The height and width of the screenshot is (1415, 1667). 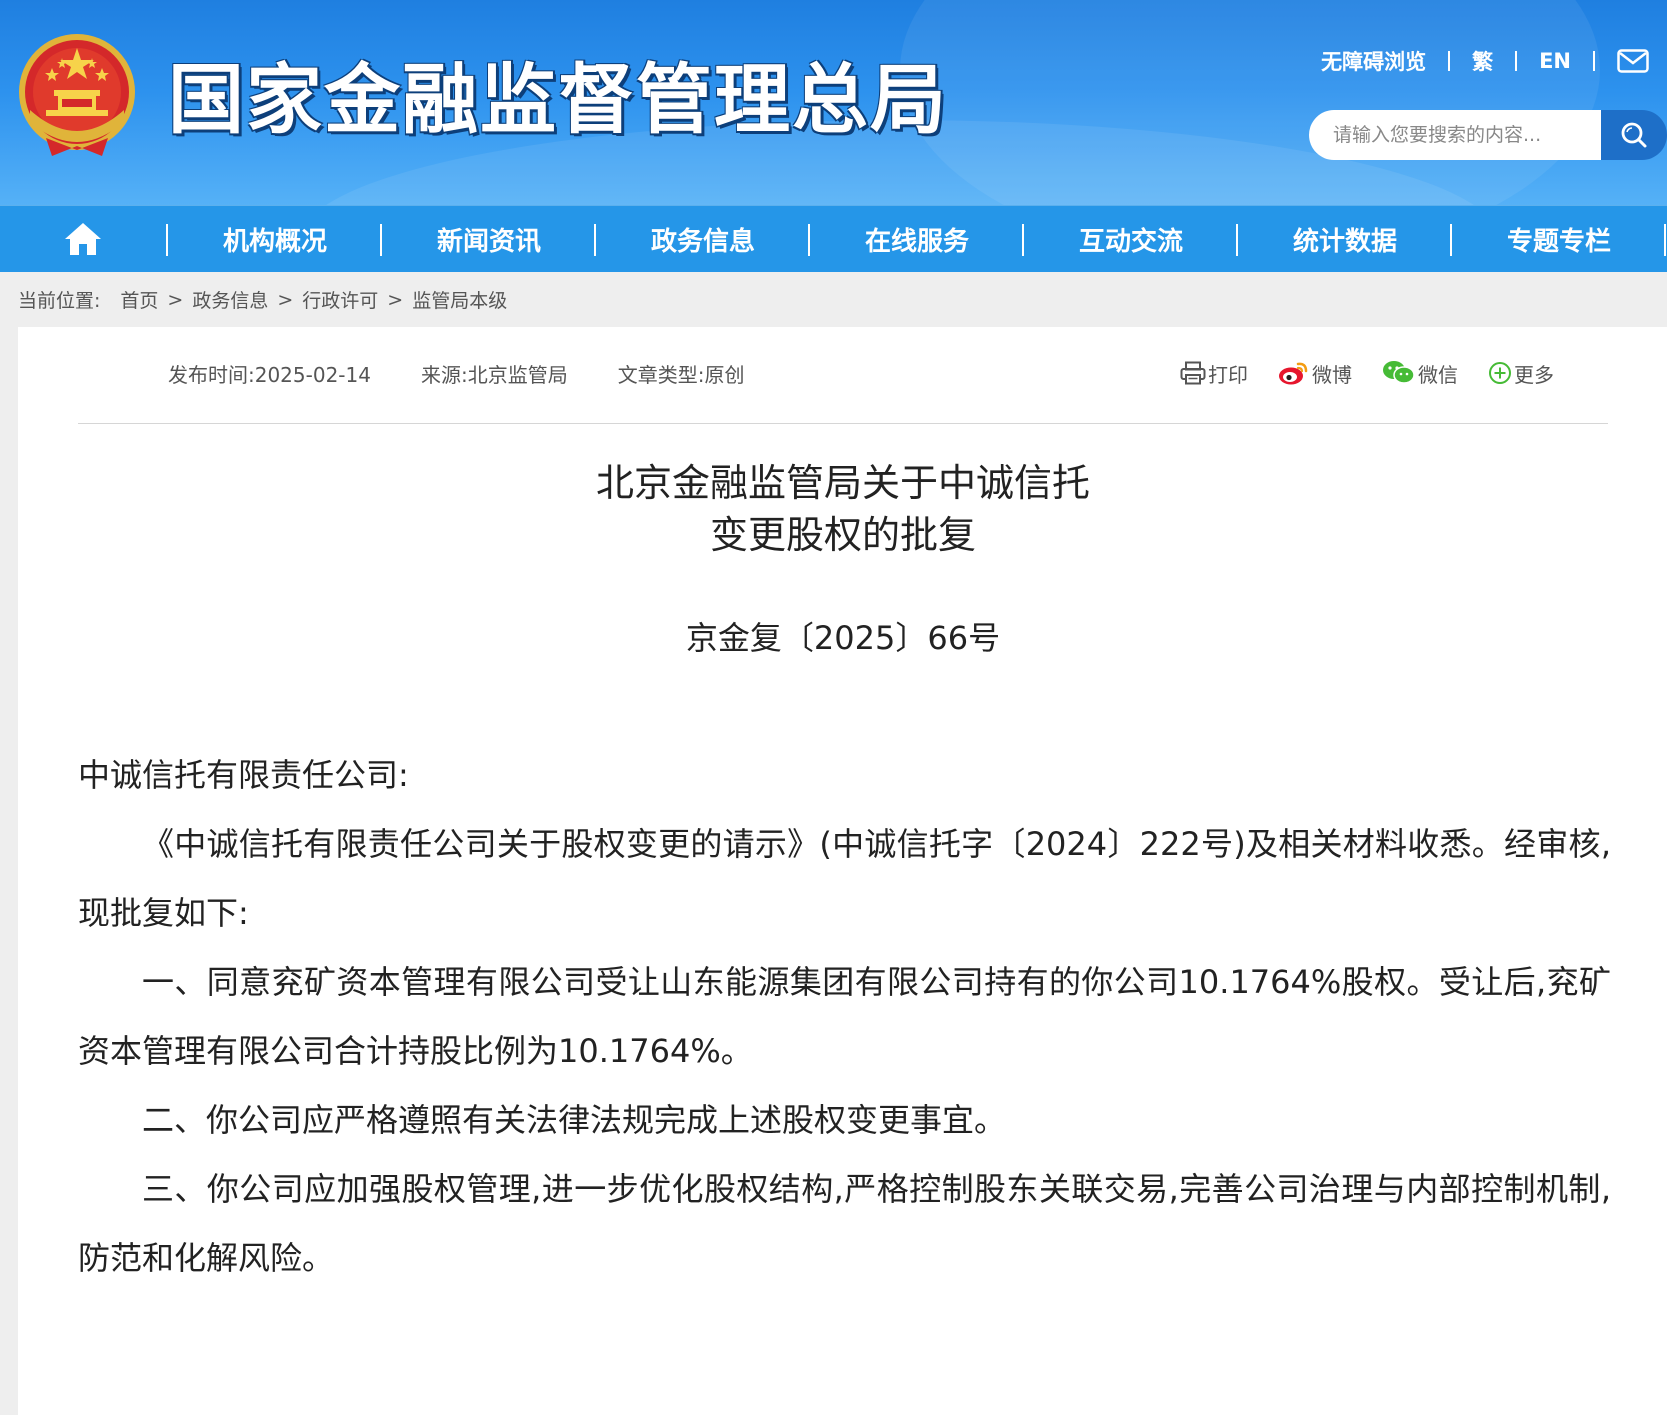 I want to click on plus-circle-icon, so click(x=1500, y=373).